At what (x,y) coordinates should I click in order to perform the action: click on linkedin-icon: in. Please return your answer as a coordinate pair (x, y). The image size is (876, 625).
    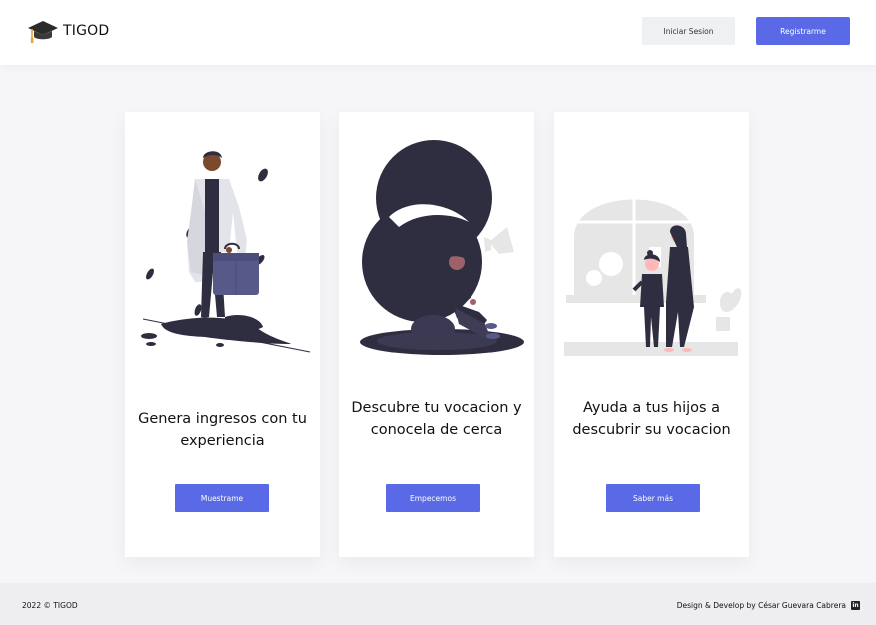
    Looking at the image, I should click on (855, 605).